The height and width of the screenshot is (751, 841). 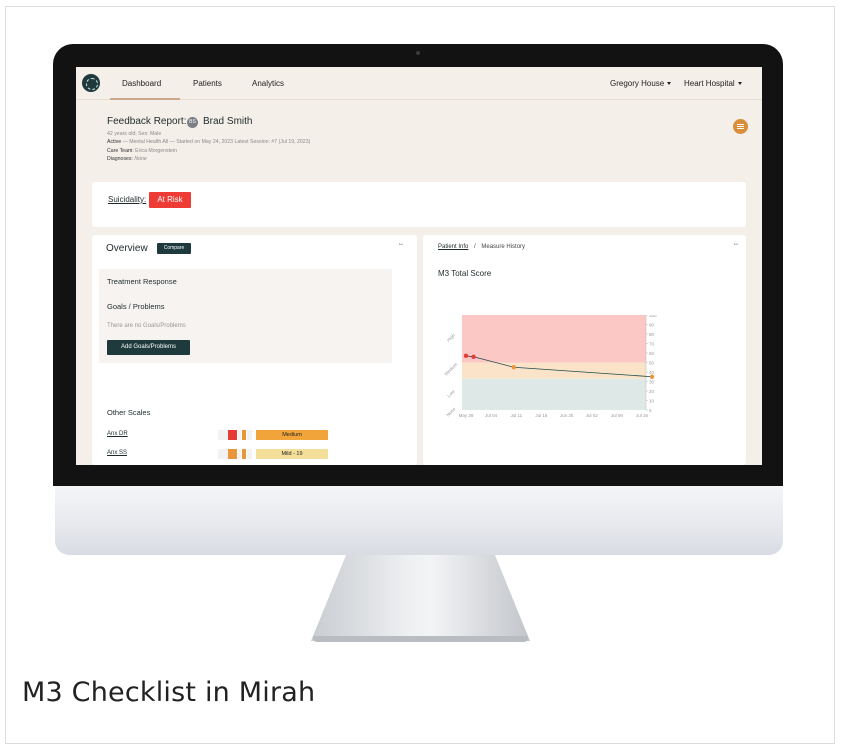 I want to click on care-team-value: Erica Morgenstein, so click(x=156, y=151).